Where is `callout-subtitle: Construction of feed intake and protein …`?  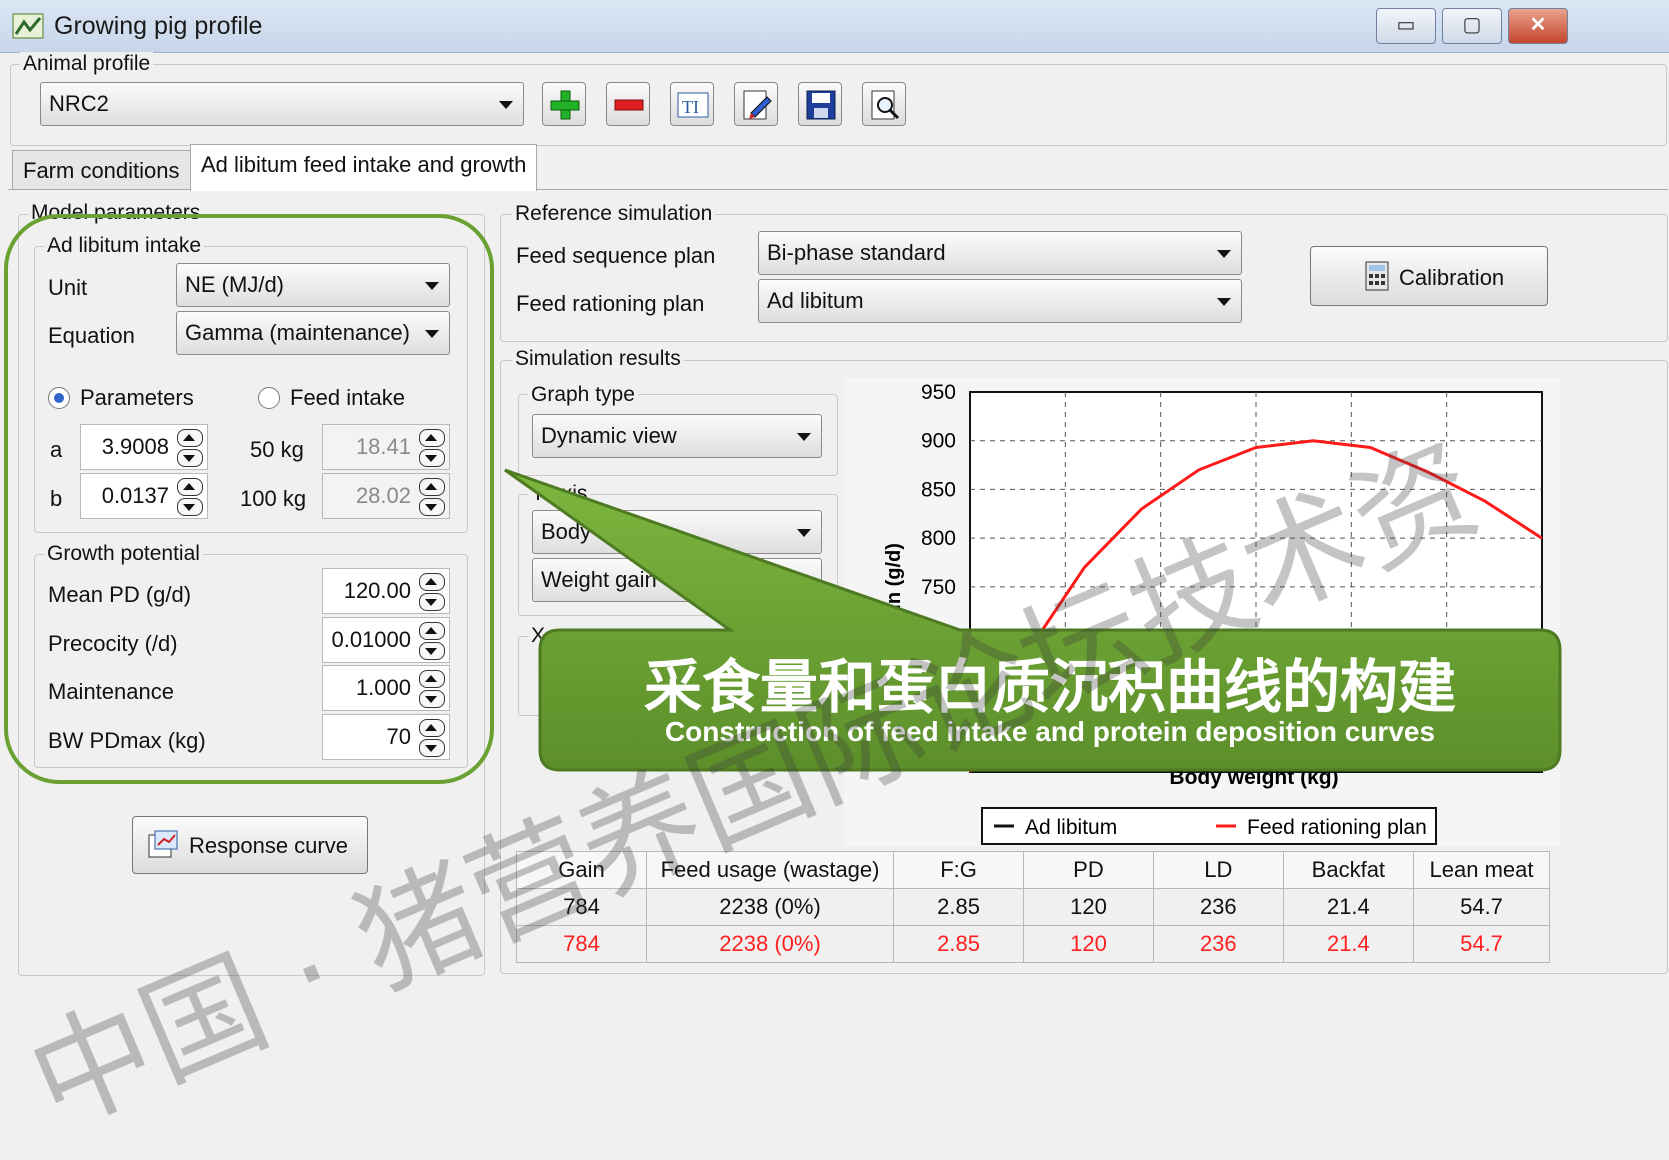 callout-subtitle: Construction of feed intake and protein … is located at coordinates (1050, 731).